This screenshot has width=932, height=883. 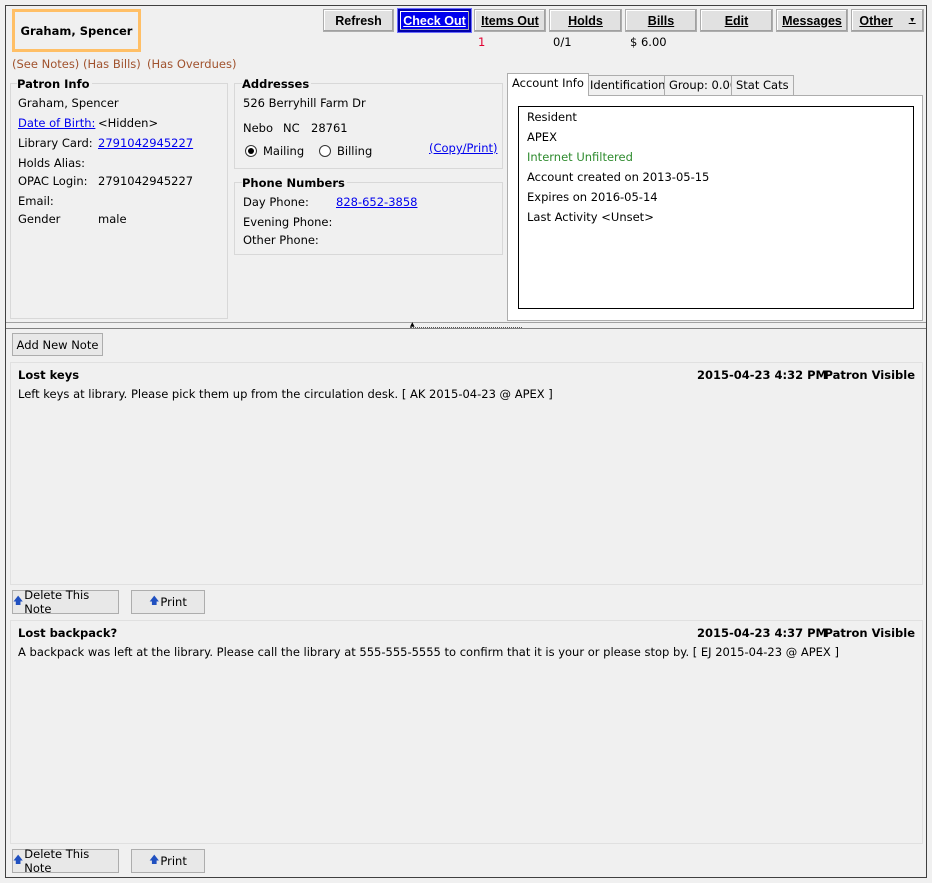 What do you see at coordinates (482, 42) in the screenshot?
I see `items-out-count: 1` at bounding box center [482, 42].